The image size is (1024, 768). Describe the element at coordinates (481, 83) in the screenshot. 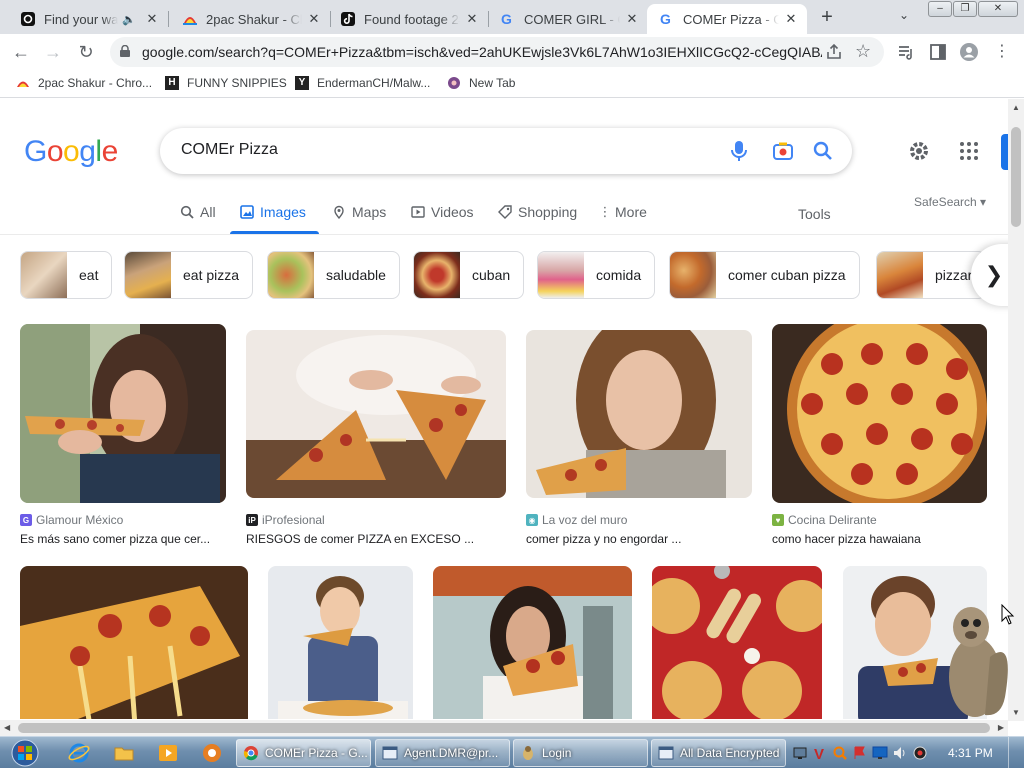

I see `bookmark-new-tab: New Tab` at that location.